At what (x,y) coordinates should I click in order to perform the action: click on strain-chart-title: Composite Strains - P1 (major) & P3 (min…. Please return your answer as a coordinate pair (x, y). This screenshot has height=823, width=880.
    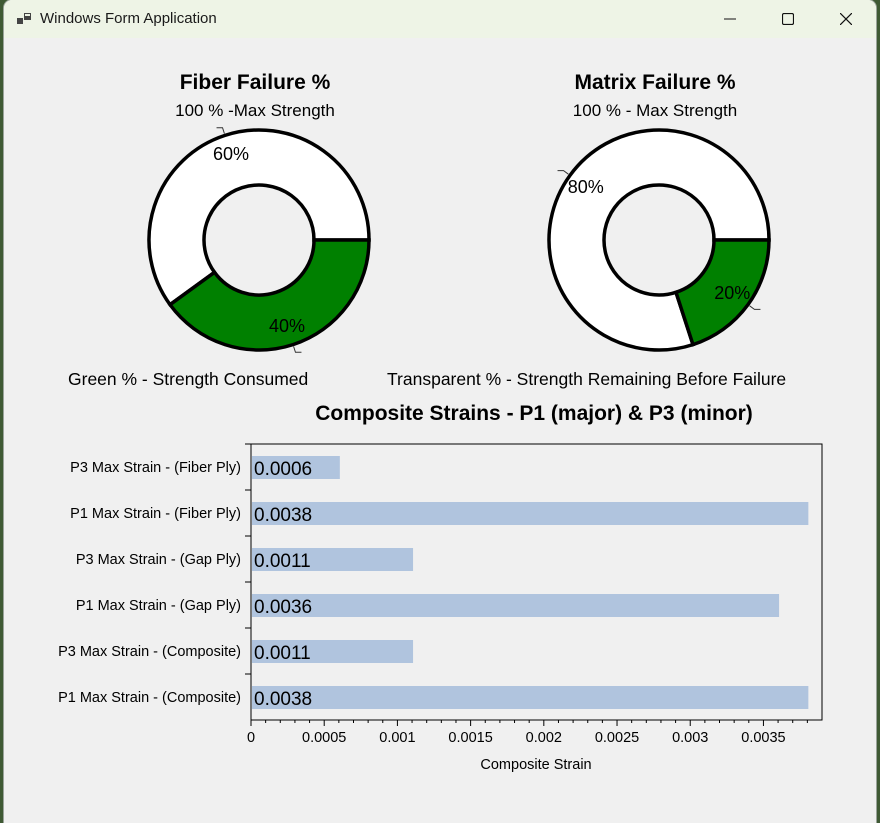
    Looking at the image, I should click on (534, 413).